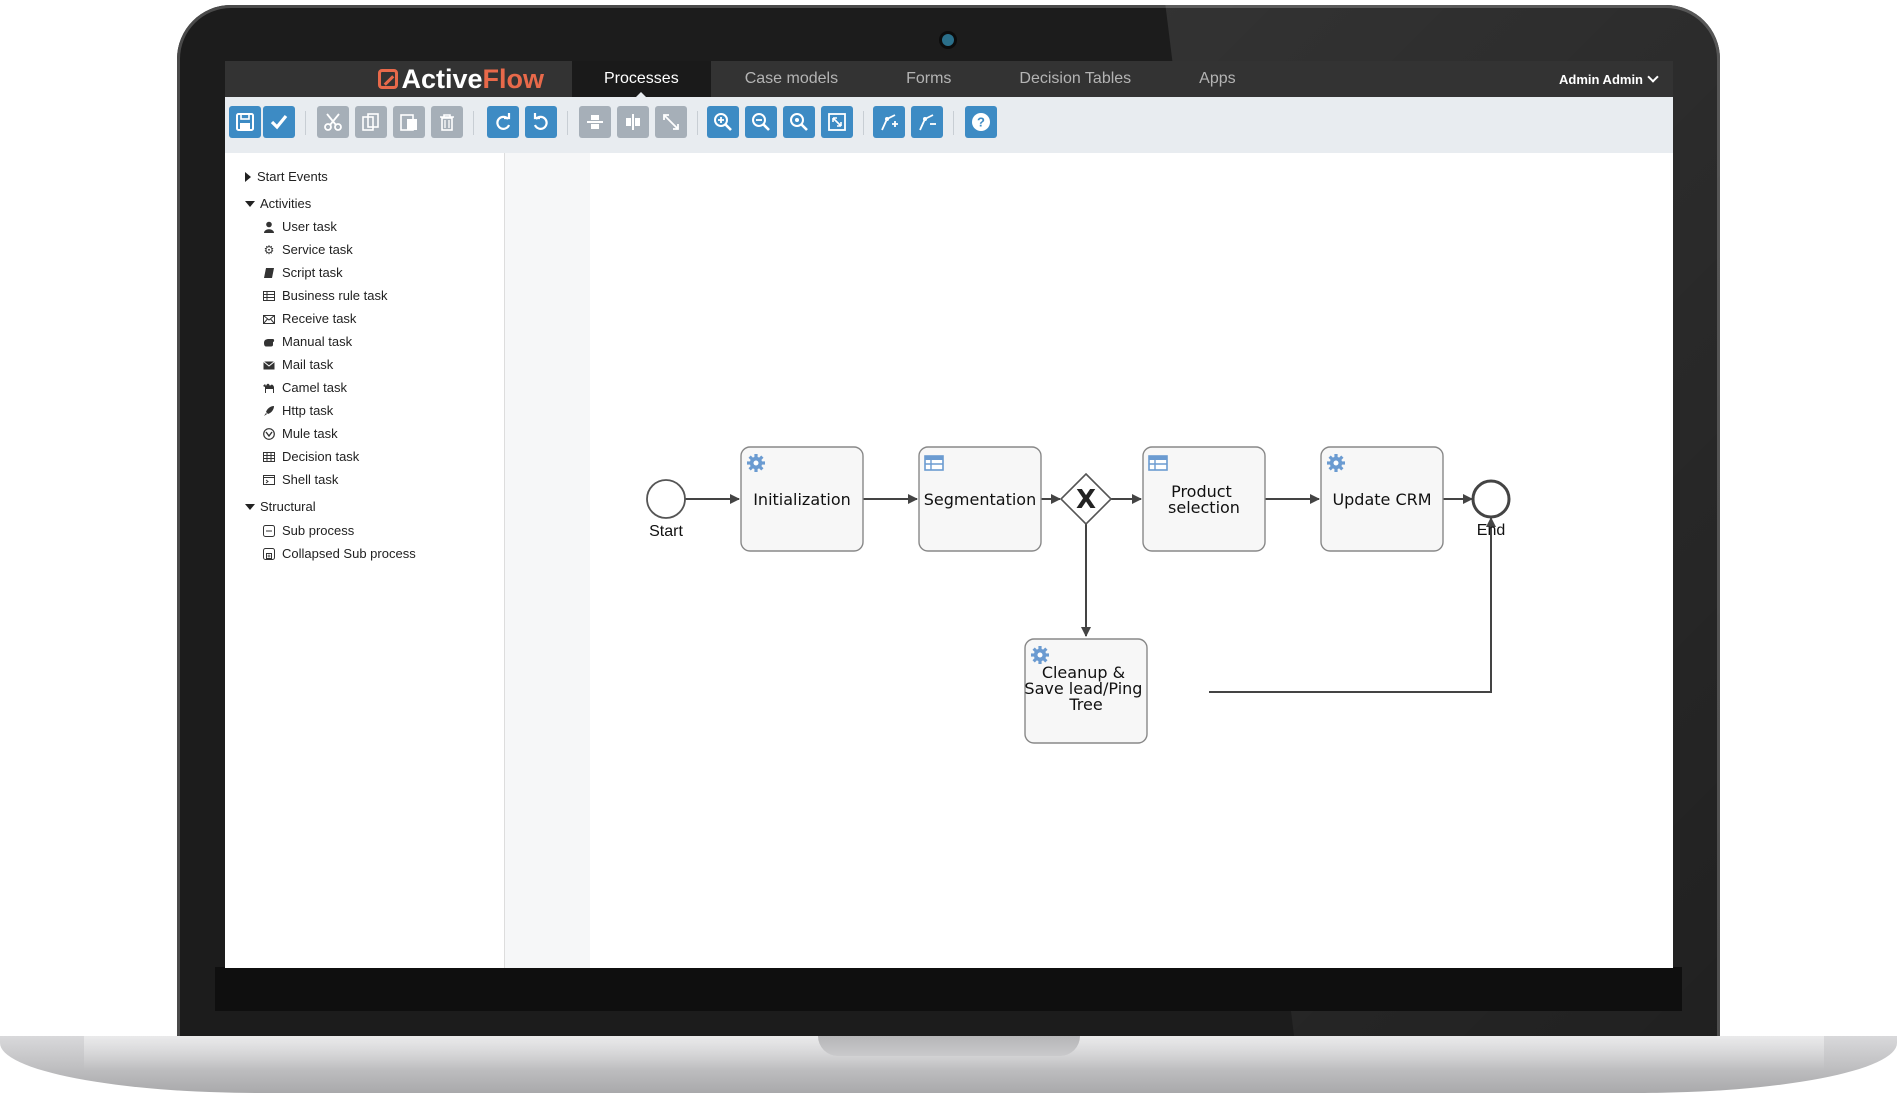  I want to click on user-icon, so click(269, 227).